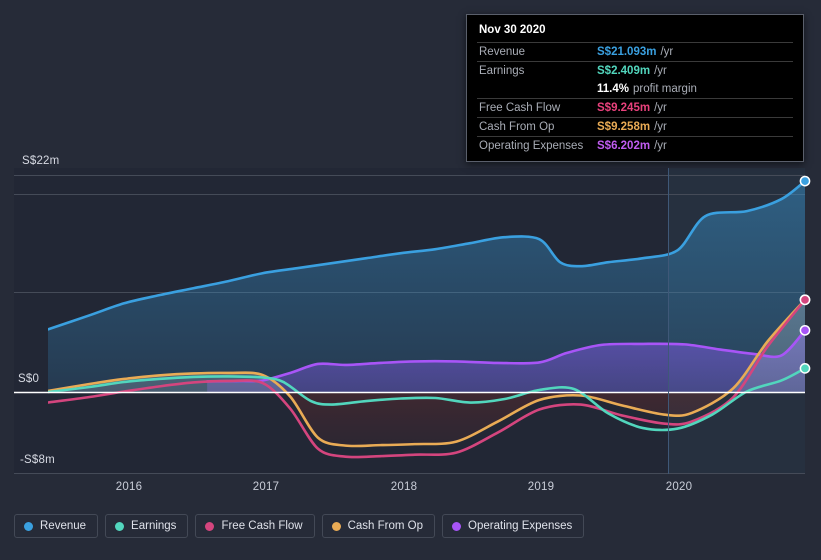 The image size is (821, 560). I want to click on tooltip-row-value: S$9.258m, so click(624, 127).